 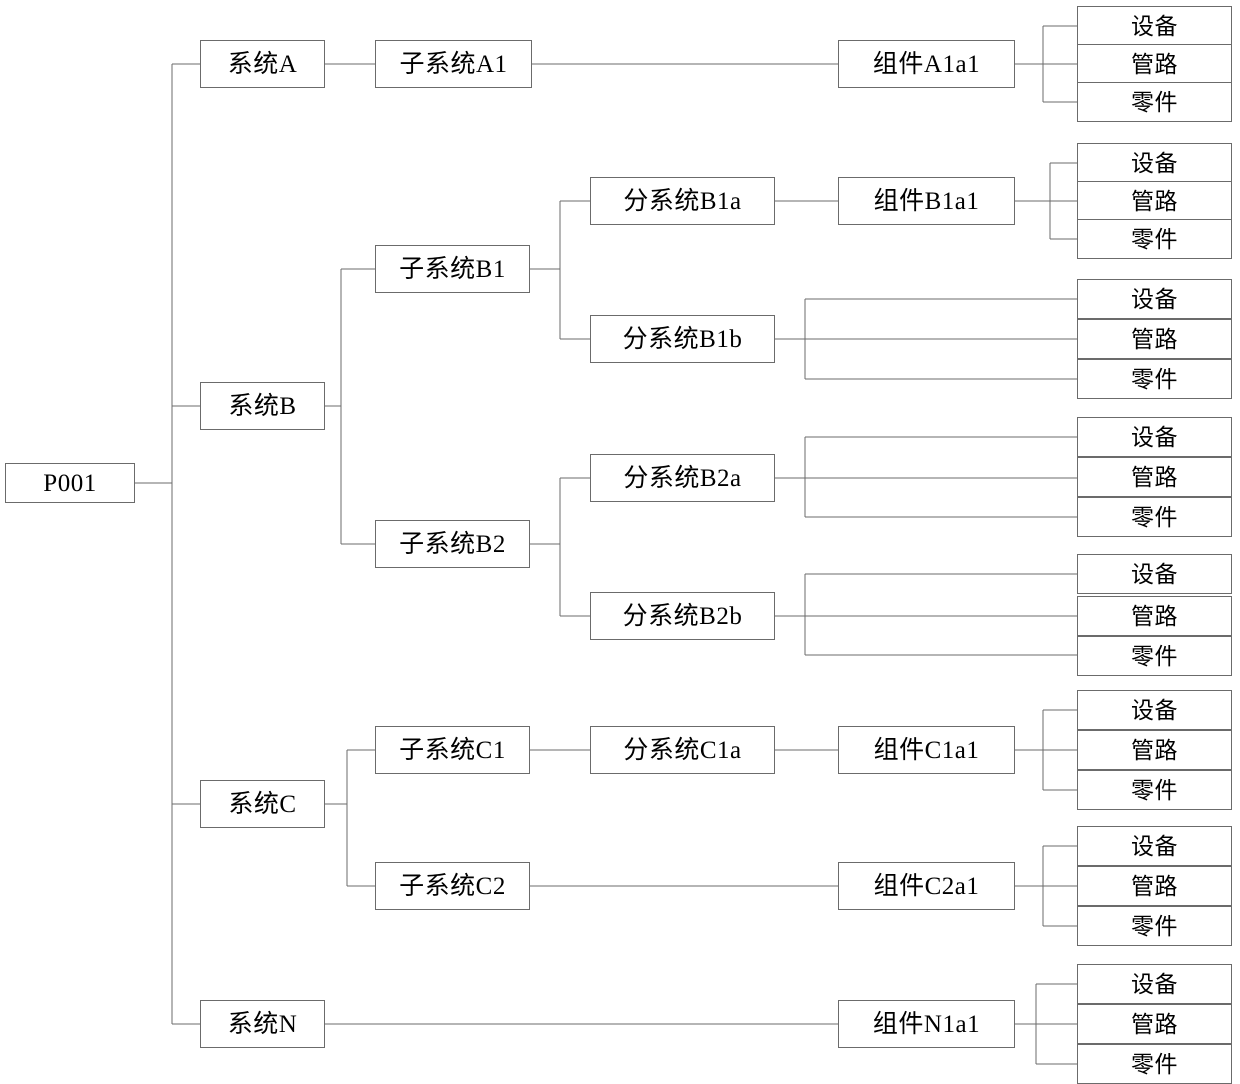 What do you see at coordinates (926, 750) in the screenshot?
I see `node-component-c1a1: 组件C1a1` at bounding box center [926, 750].